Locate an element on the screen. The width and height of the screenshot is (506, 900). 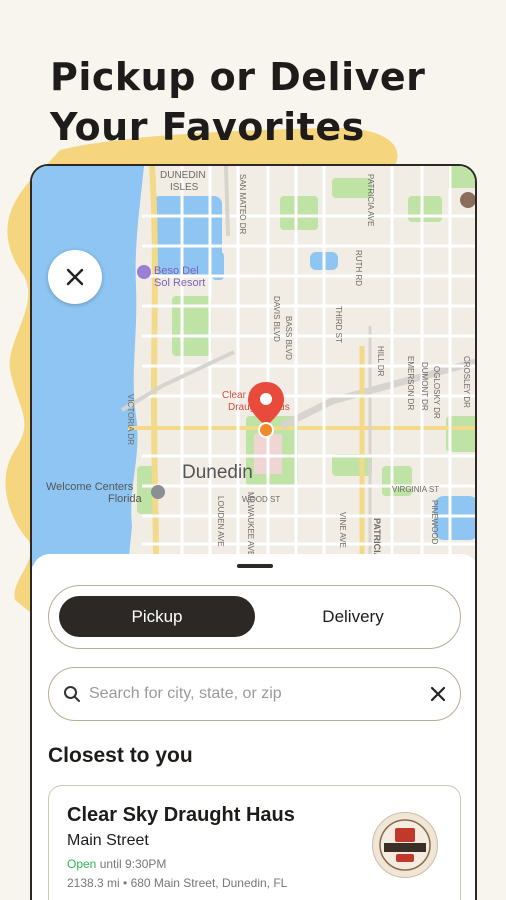
restaurant-poi-icon is located at coordinates (467, 200).